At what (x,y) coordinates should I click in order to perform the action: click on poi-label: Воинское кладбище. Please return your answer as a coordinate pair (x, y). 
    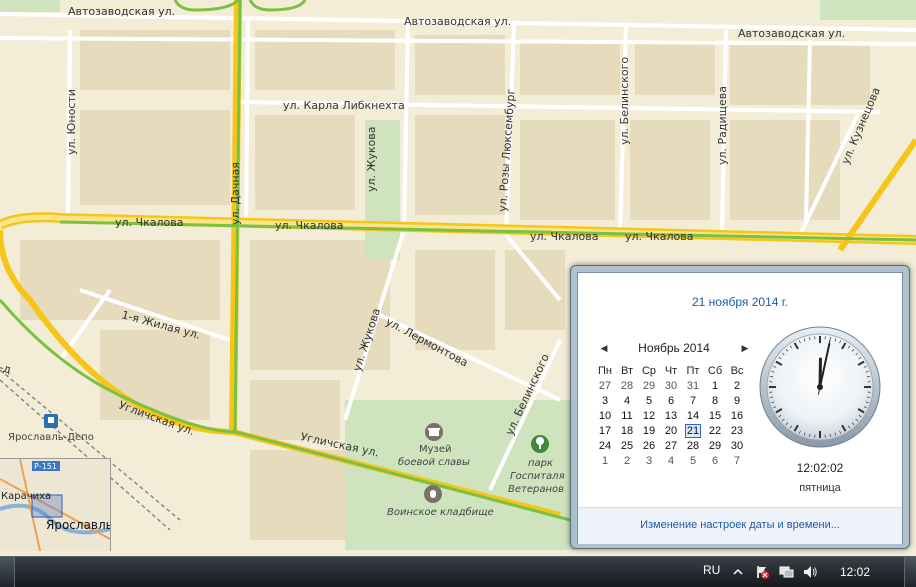
    Looking at the image, I should click on (440, 512).